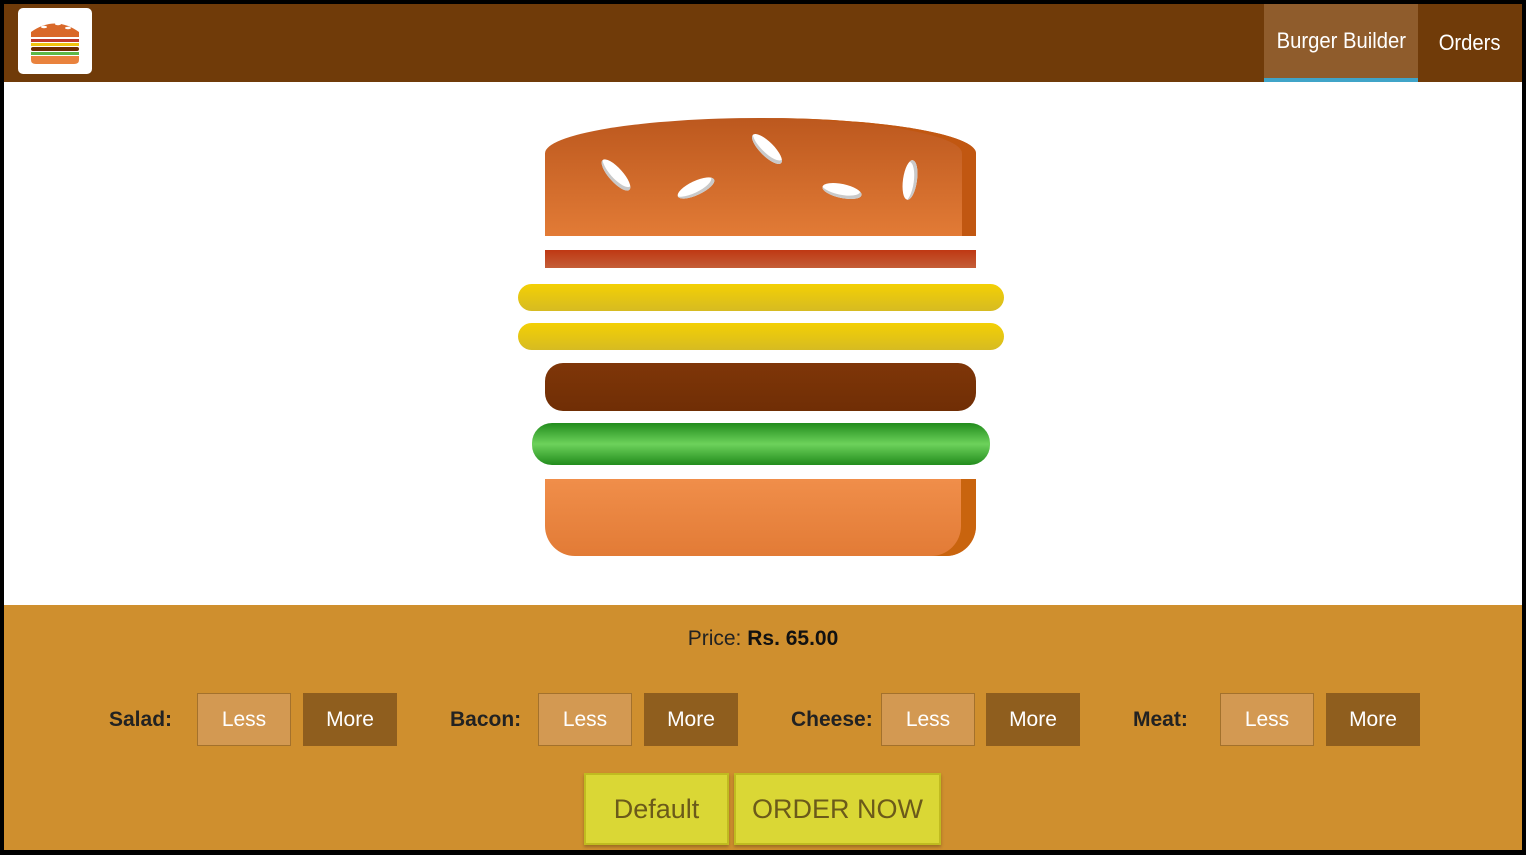 This screenshot has height=855, width=1526. I want to click on price-value: Rs. 65.00, so click(793, 638).